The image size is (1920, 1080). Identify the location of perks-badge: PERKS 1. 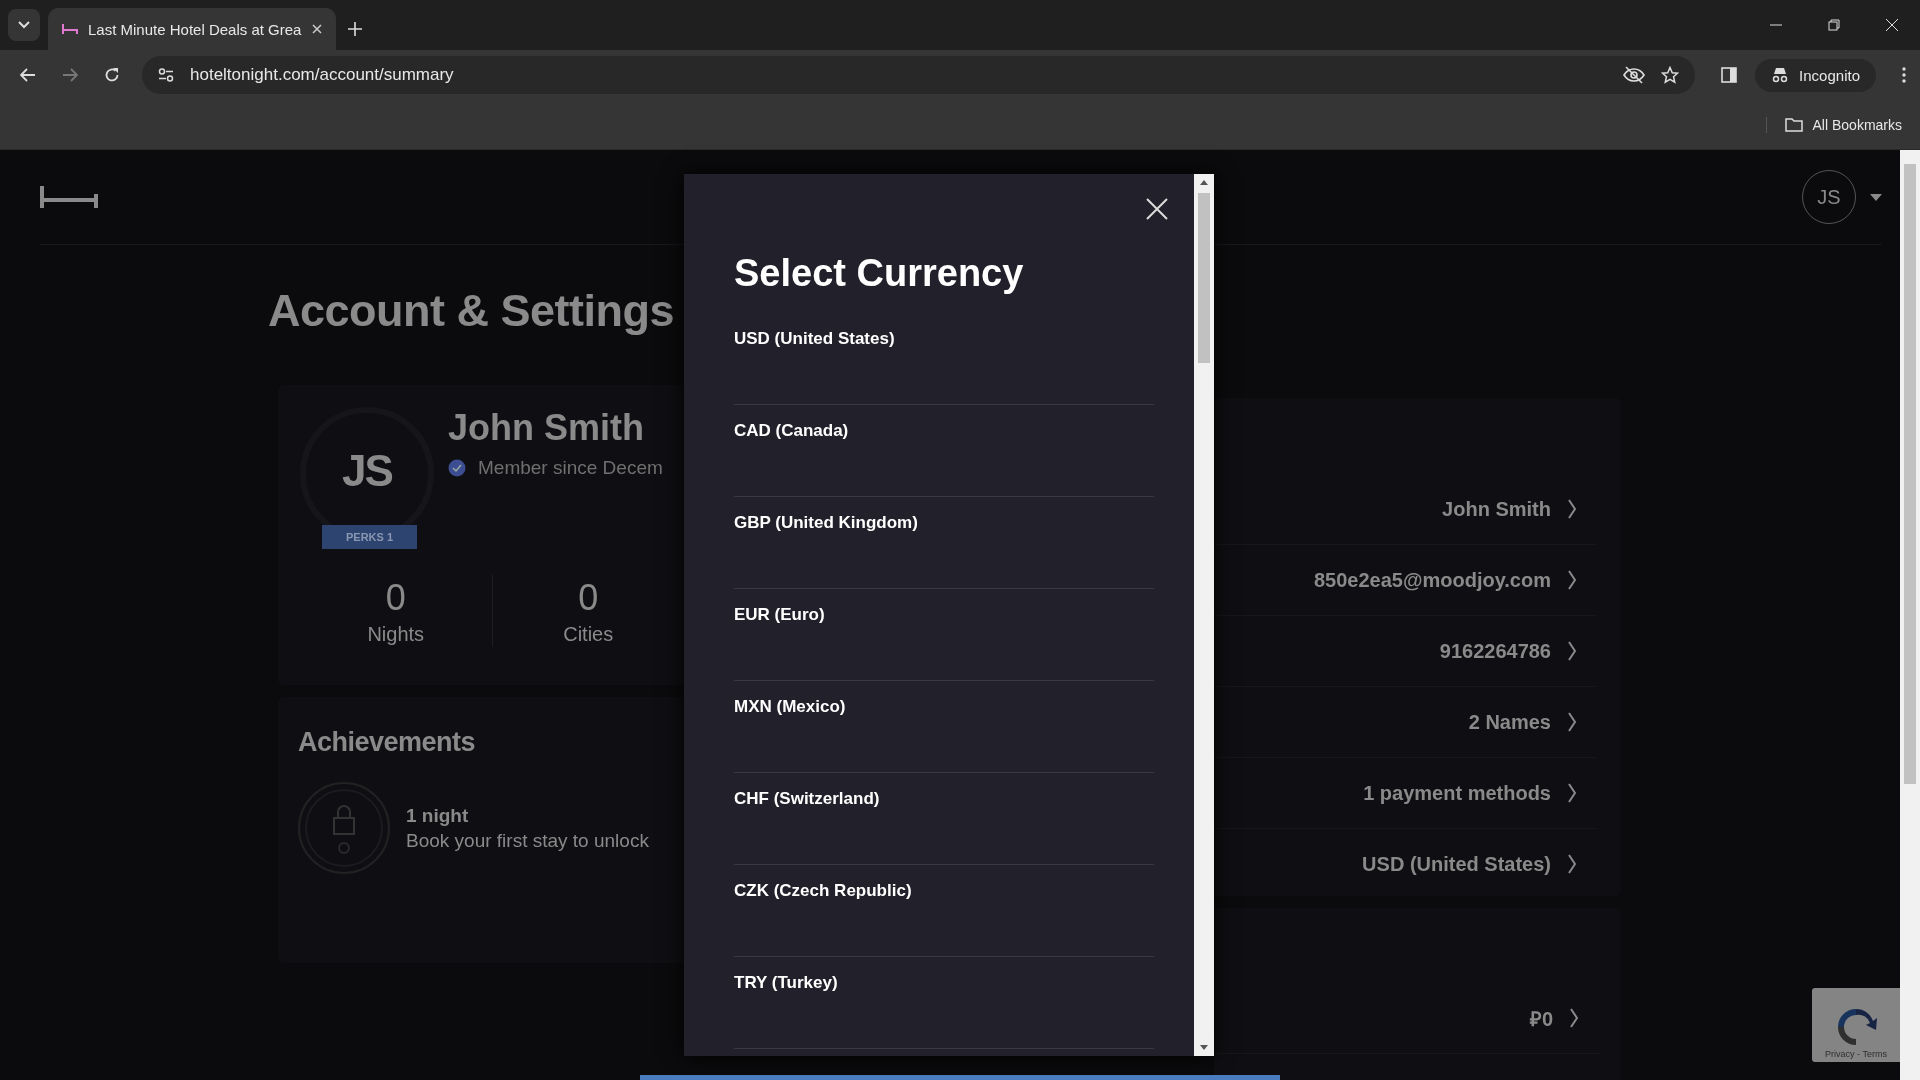
(369, 537).